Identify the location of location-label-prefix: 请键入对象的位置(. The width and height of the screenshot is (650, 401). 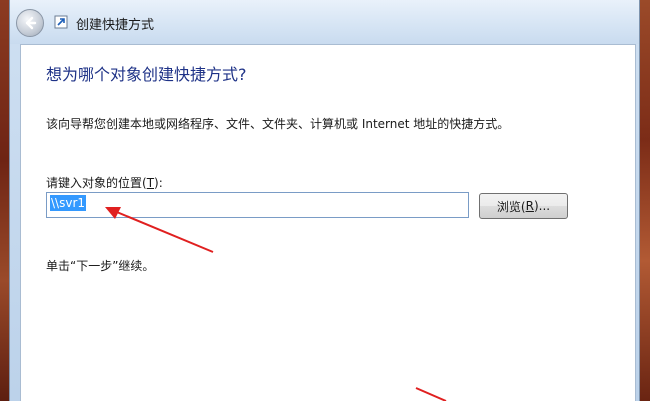
(96, 183).